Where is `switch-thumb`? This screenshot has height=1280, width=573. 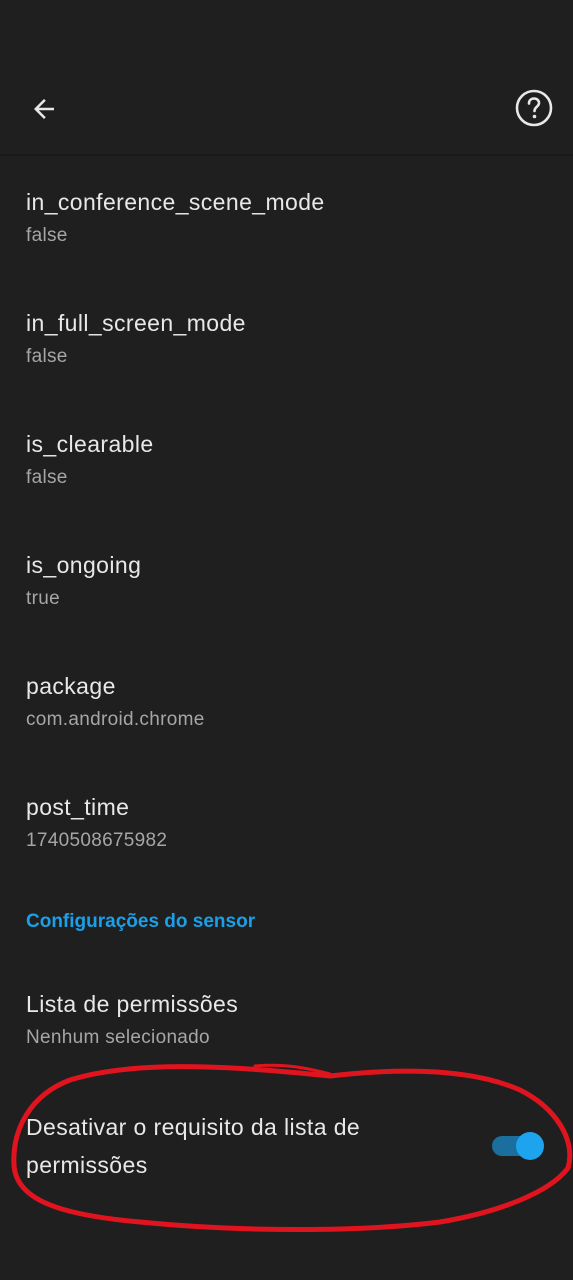
switch-thumb is located at coordinates (530, 1146).